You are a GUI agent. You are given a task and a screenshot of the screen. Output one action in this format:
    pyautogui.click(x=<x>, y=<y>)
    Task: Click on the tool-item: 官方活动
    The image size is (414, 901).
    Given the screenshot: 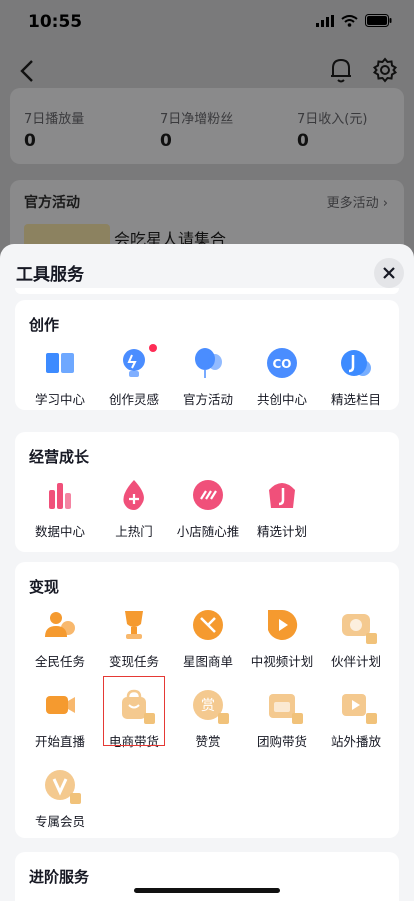 What is the action you would take?
    pyautogui.click(x=208, y=384)
    